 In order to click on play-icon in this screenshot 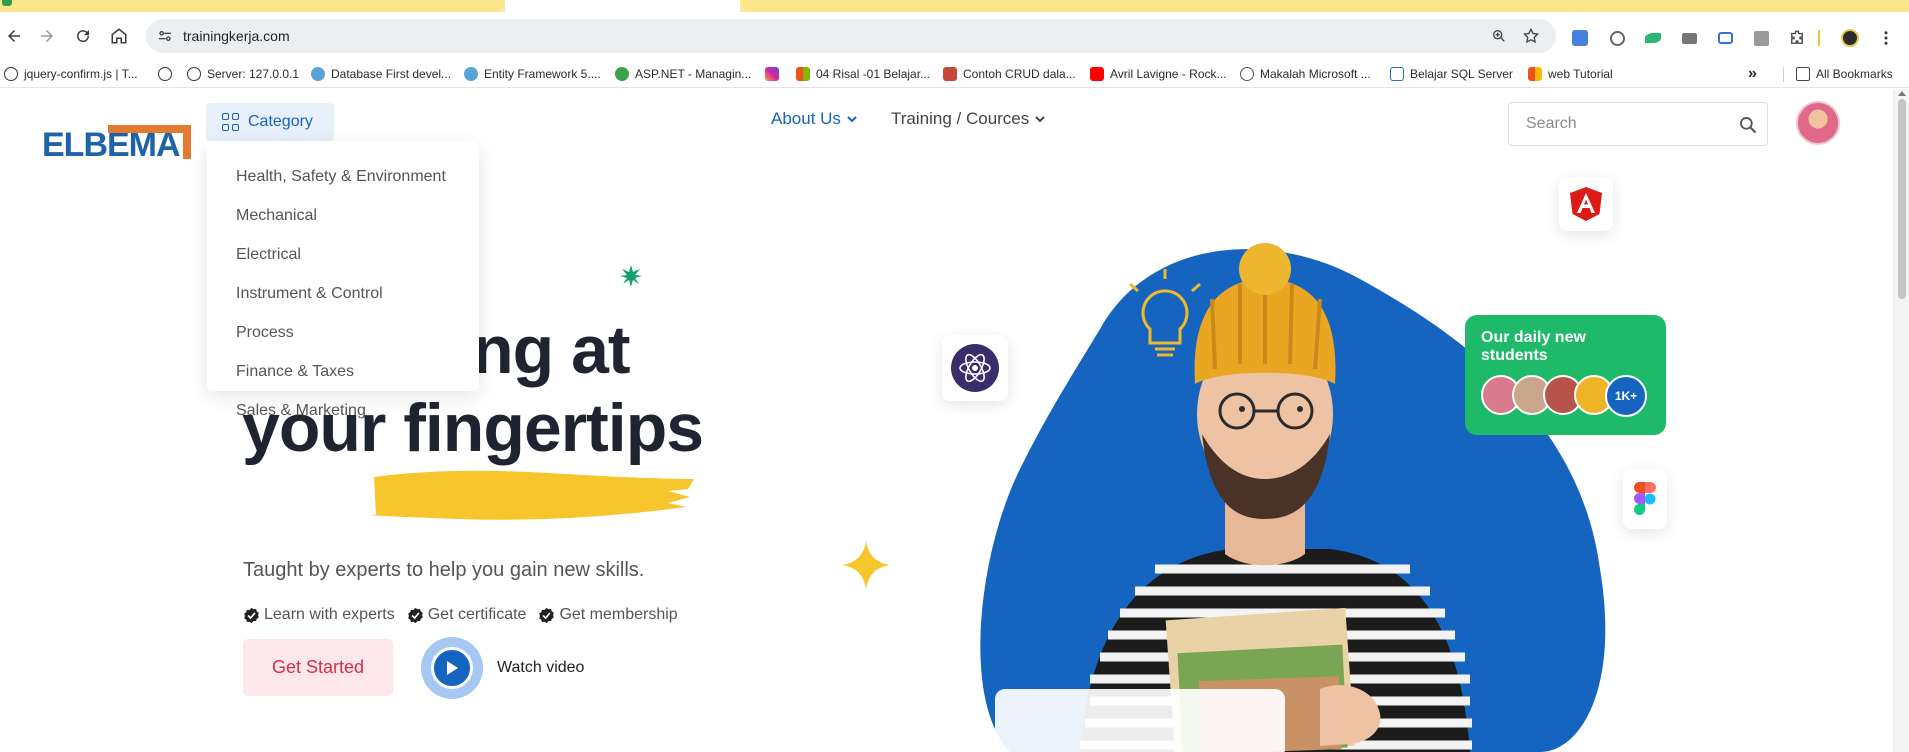, I will do `click(452, 668)`.